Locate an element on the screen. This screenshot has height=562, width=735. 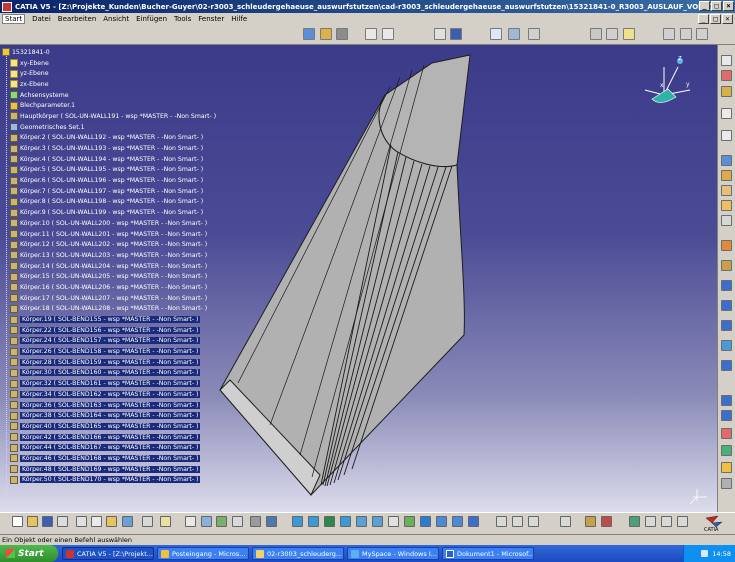
snap-icon is located at coordinates (388, 34).